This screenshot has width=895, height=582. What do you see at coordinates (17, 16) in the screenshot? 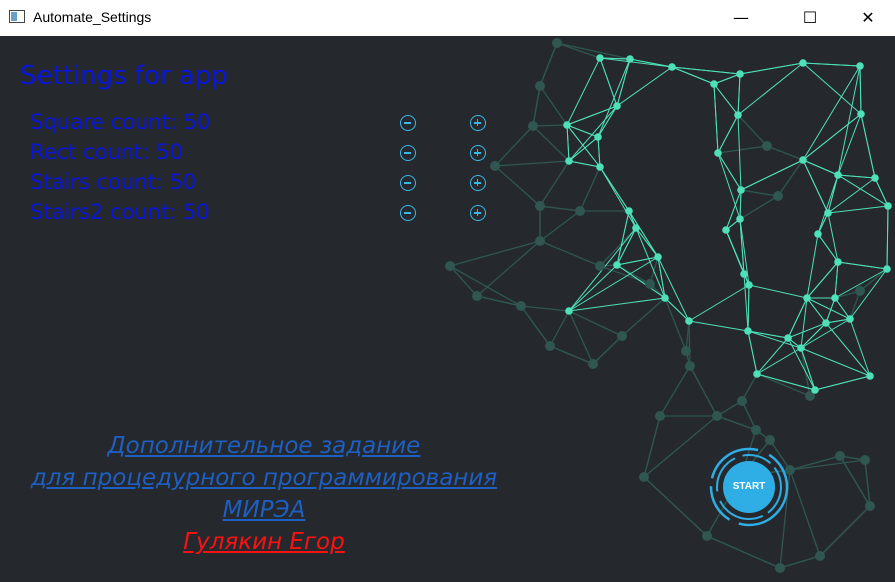
I see `window-app-icon` at bounding box center [17, 16].